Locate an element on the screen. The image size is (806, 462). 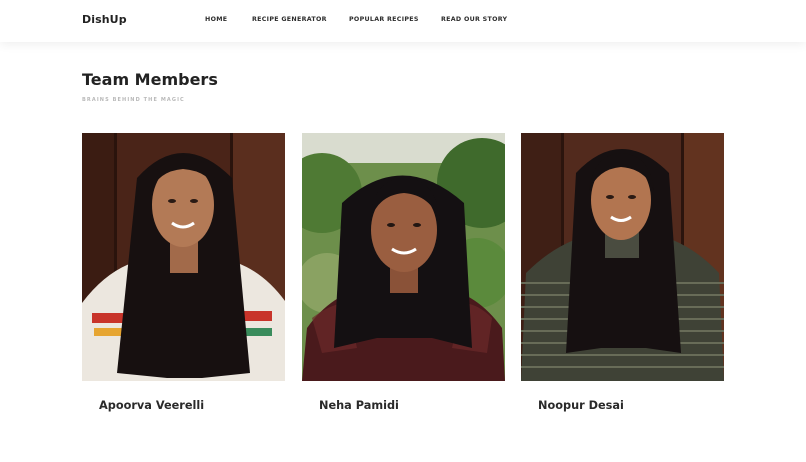
member-name-2: Neha Pamidi is located at coordinates (359, 405).